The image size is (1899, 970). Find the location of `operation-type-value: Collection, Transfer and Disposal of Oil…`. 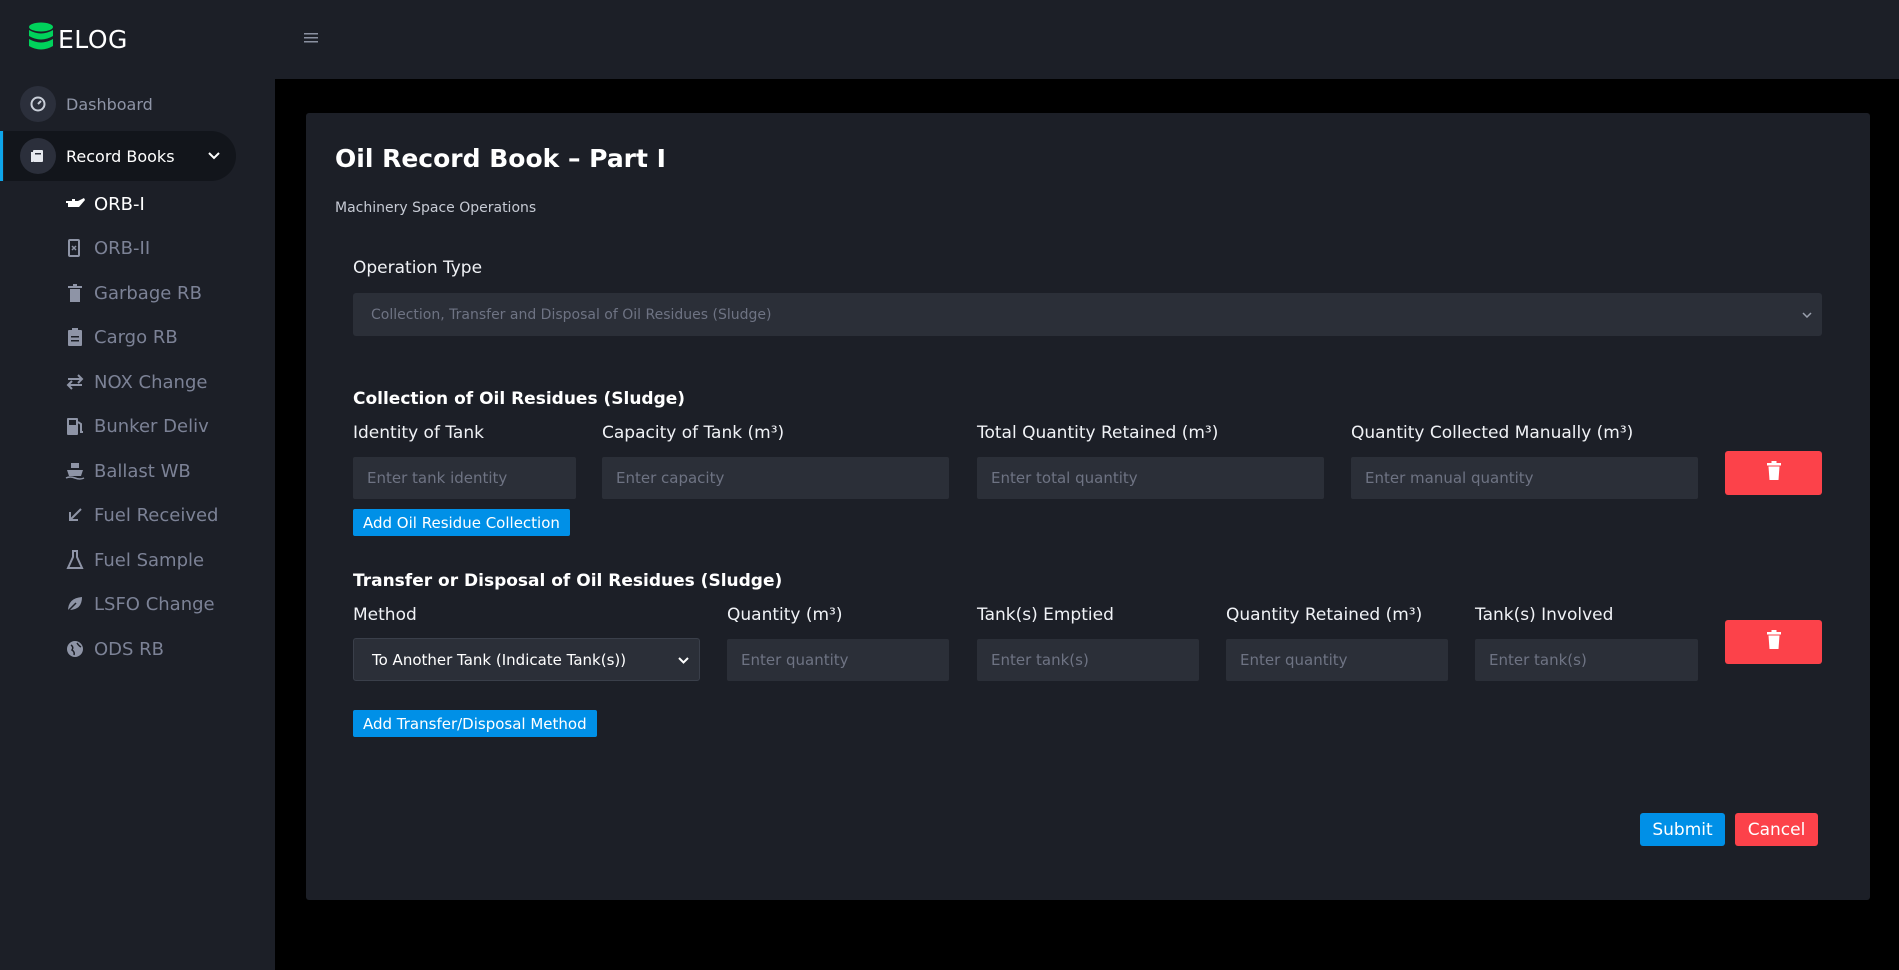

operation-type-value: Collection, Transfer and Disposal of Oil… is located at coordinates (571, 314).